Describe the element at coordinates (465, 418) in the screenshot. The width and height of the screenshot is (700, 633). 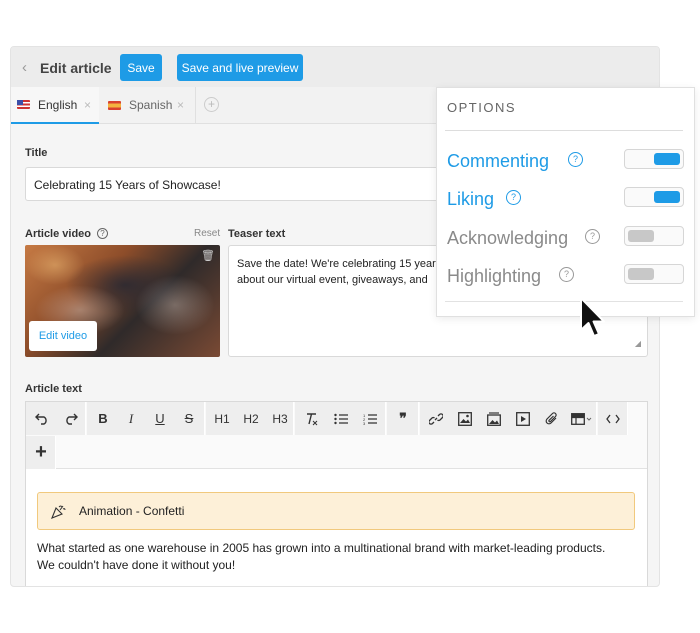
I see `image-icon` at that location.